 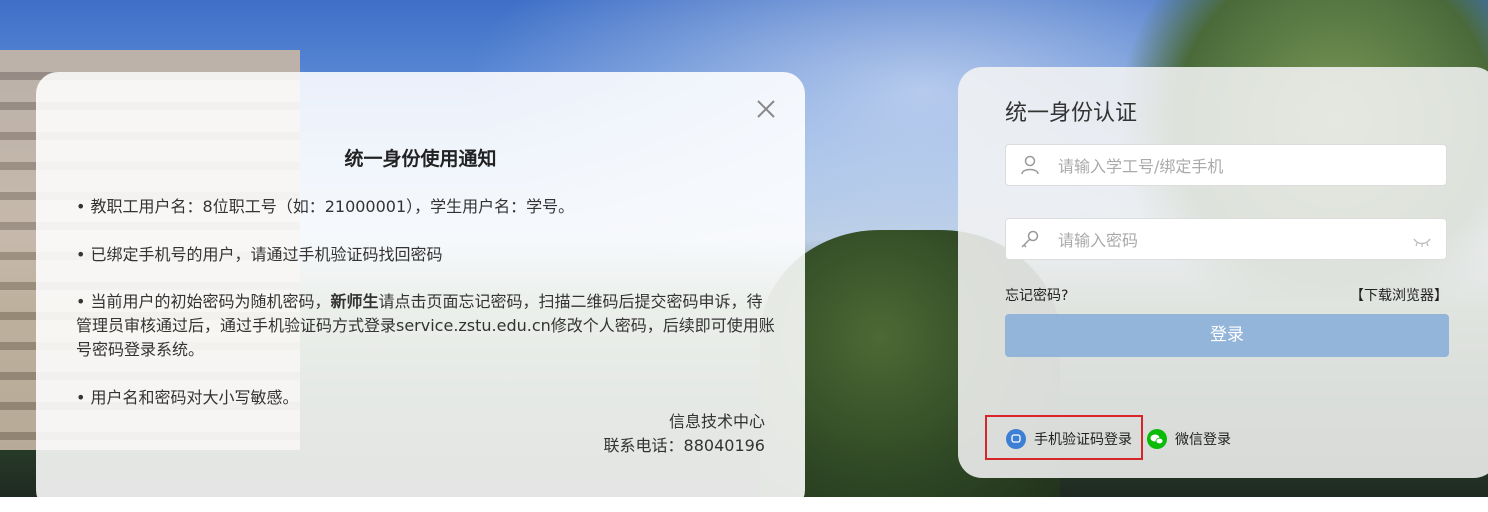 What do you see at coordinates (1030, 165) in the screenshot?
I see `user-icon` at bounding box center [1030, 165].